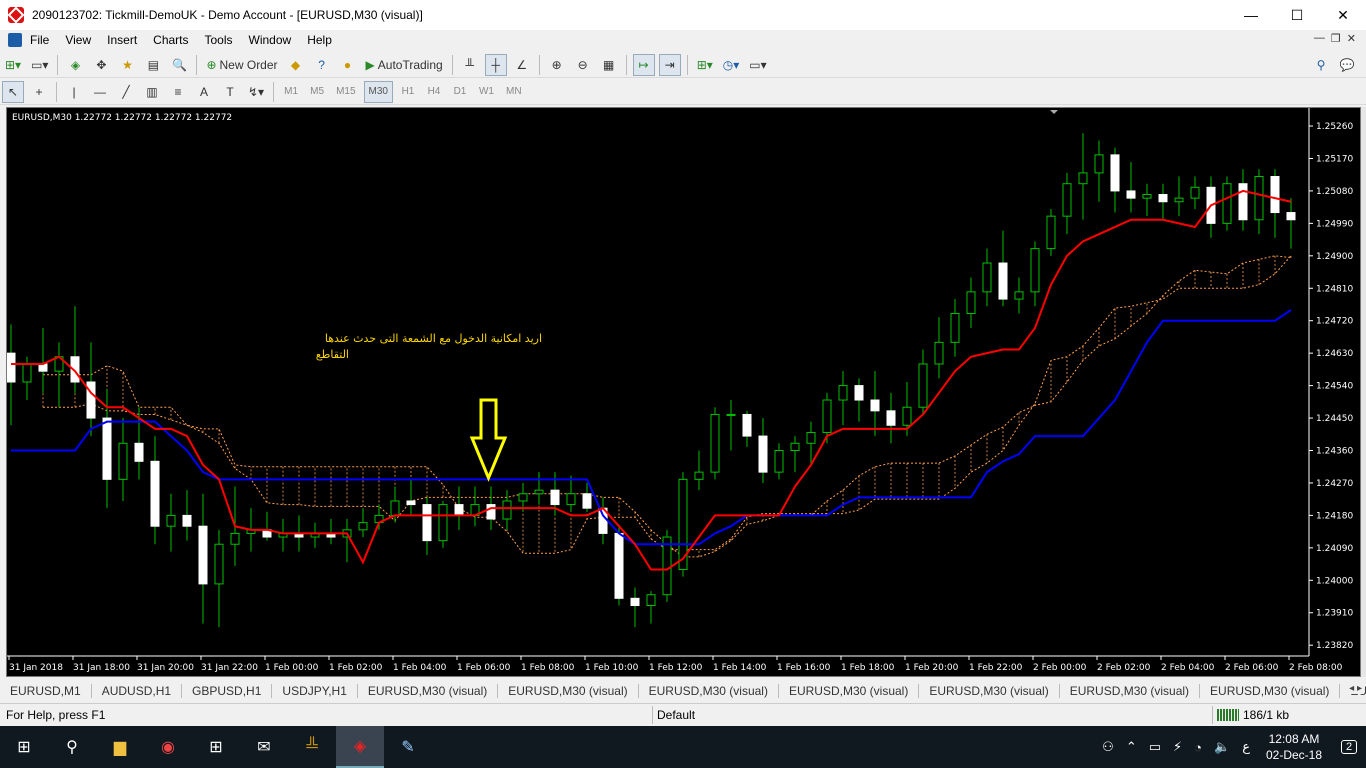 Image resolution: width=1366 pixels, height=768 pixels. What do you see at coordinates (1297, 15) in the screenshot?
I see `maximize-button: ☐` at bounding box center [1297, 15].